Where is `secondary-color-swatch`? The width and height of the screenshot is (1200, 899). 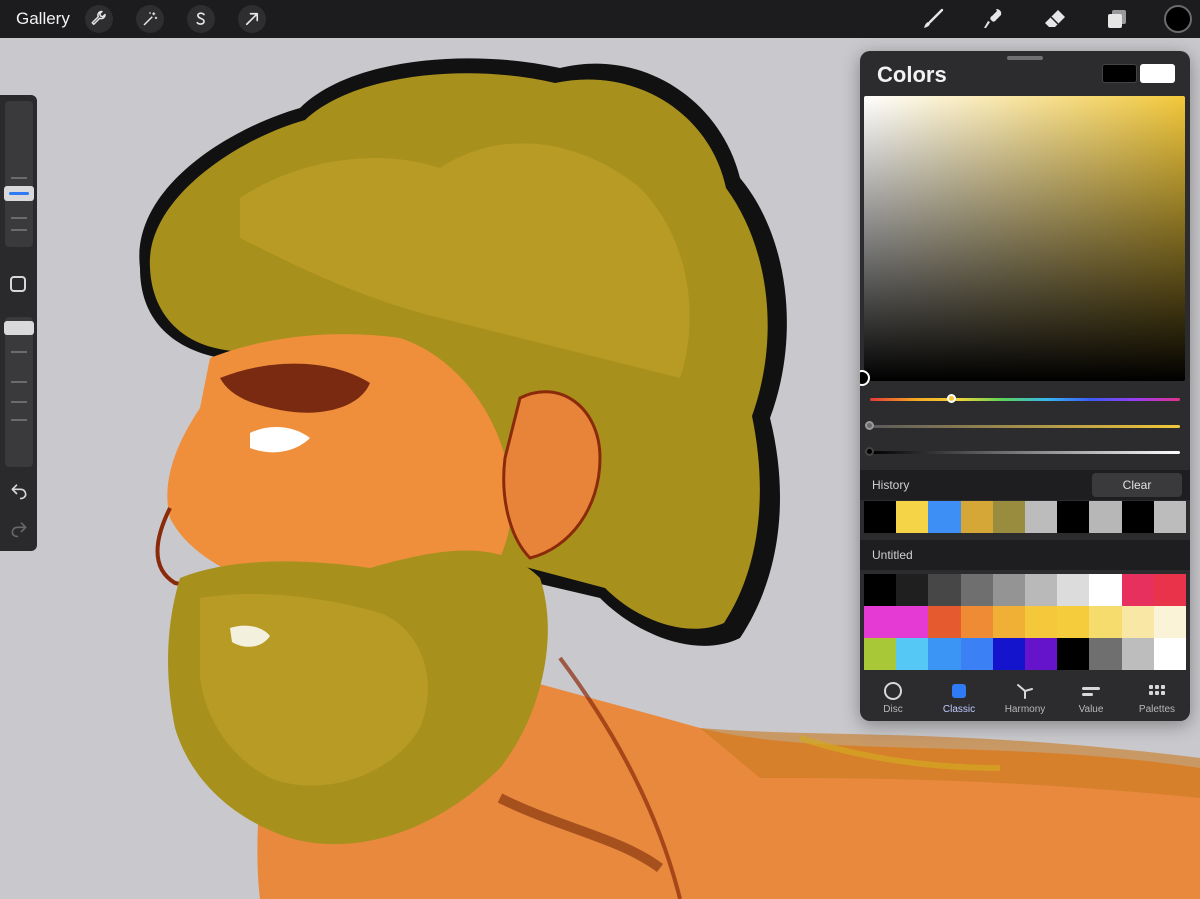 secondary-color-swatch is located at coordinates (1157, 73).